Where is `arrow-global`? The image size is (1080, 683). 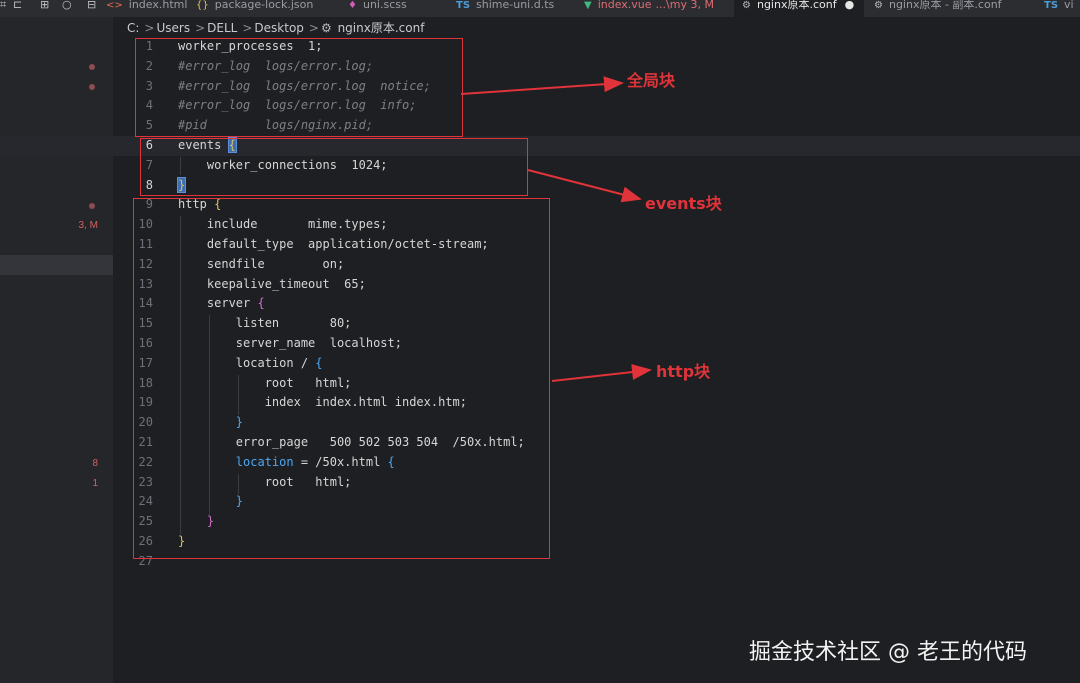
arrow-global is located at coordinates (542, 85).